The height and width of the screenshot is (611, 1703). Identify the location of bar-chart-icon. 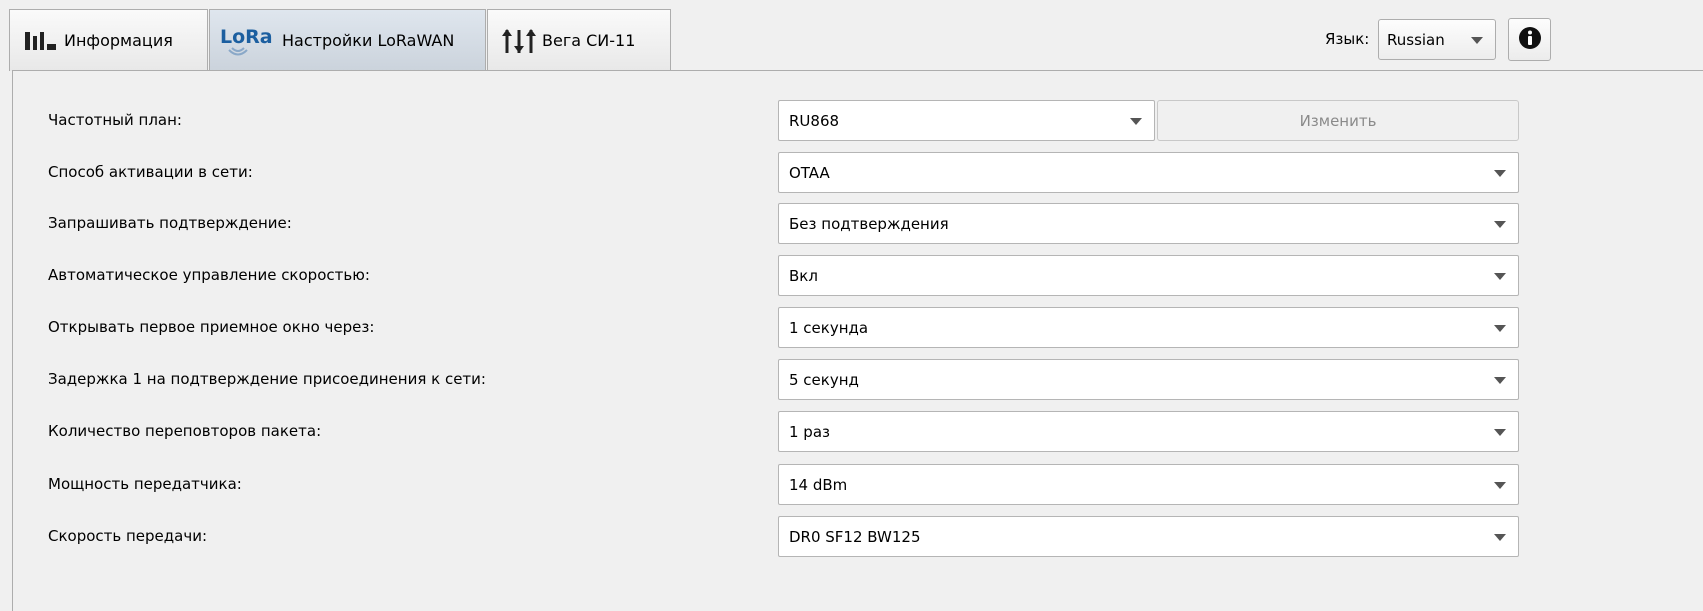
(41, 41).